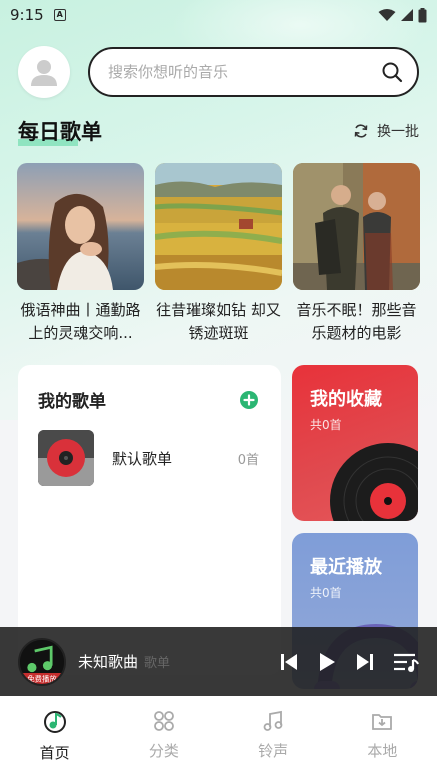 The image size is (437, 778). What do you see at coordinates (54, 722) in the screenshot?
I see `home-music-icon` at bounding box center [54, 722].